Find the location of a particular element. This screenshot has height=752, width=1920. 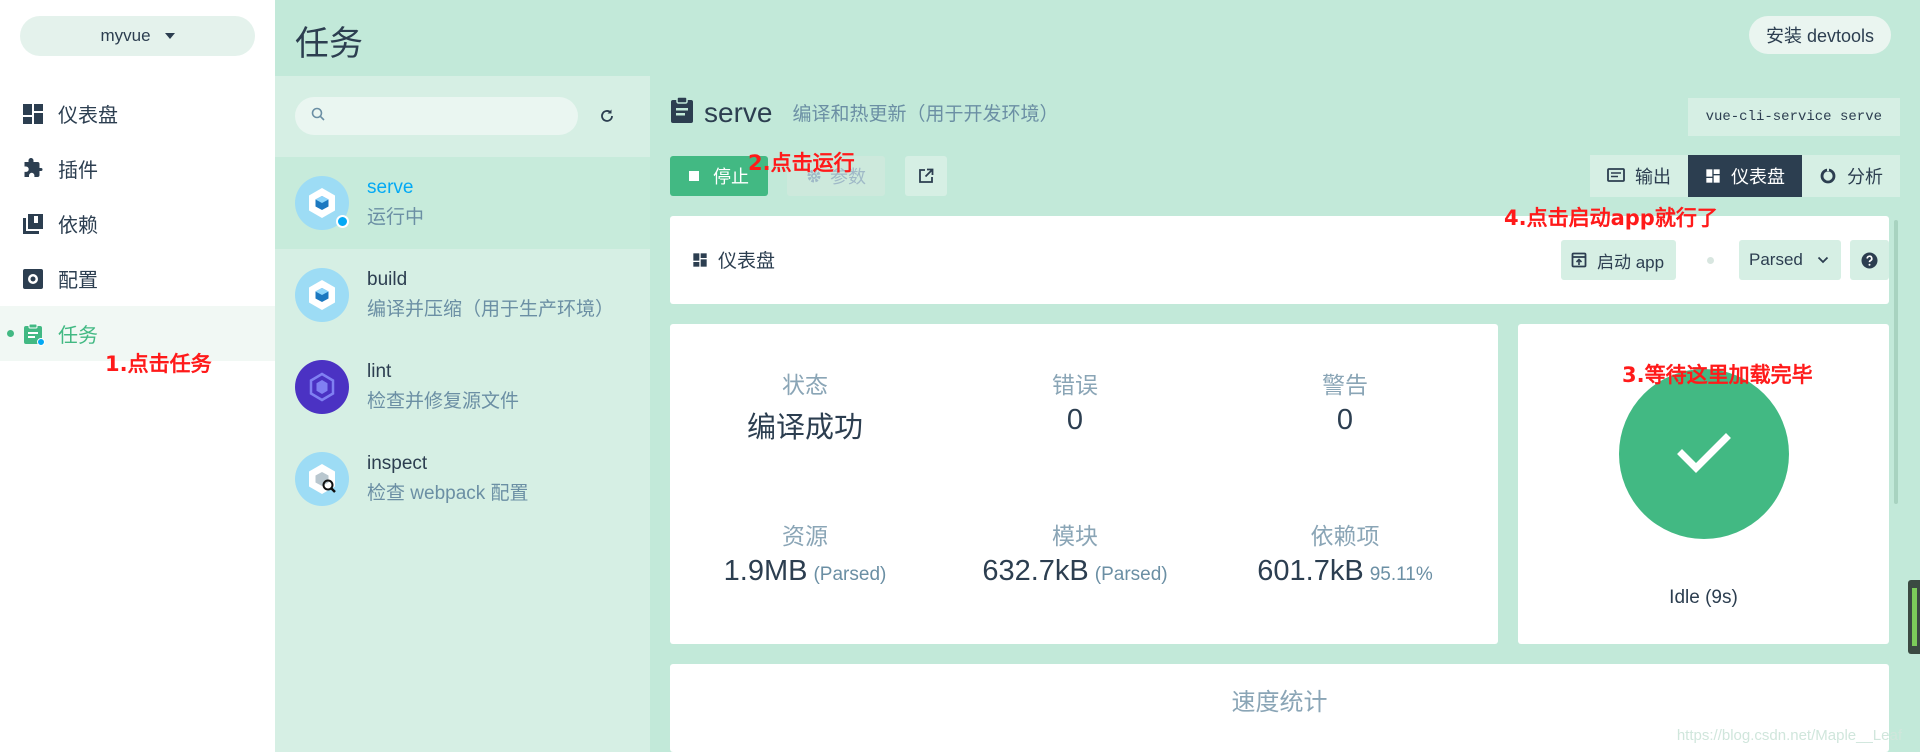

help-button is located at coordinates (1869, 260).